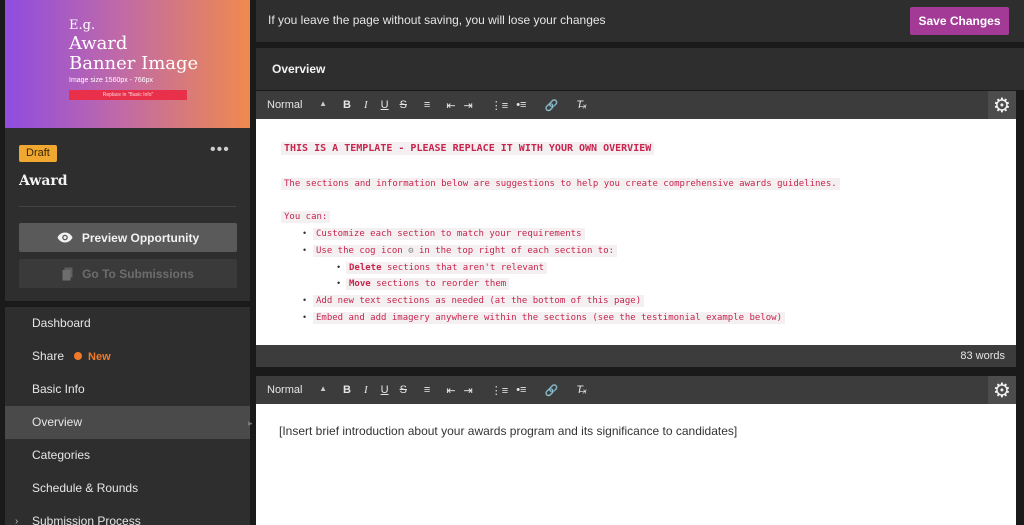 The height and width of the screenshot is (525, 1024). What do you see at coordinates (127, 356) in the screenshot?
I see `sidebar-item-share: Share New` at bounding box center [127, 356].